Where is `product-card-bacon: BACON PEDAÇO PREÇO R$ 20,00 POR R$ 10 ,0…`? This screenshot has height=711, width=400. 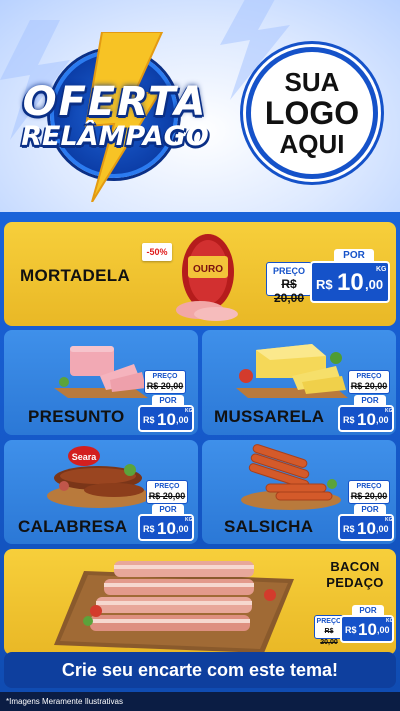 product-card-bacon: BACON PEDAÇO PREÇO R$ 20,00 POR R$ 10 ,0… is located at coordinates (200, 602).